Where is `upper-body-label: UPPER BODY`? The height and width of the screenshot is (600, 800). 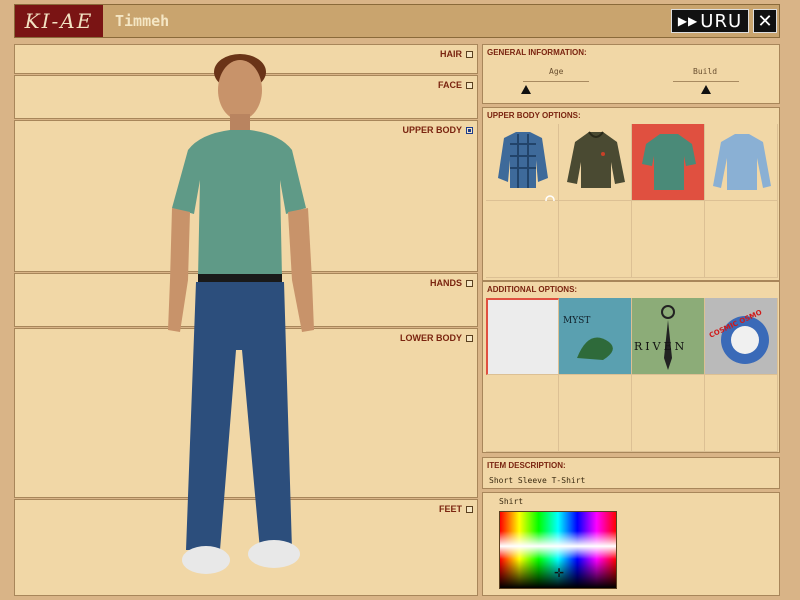 upper-body-label: UPPER BODY is located at coordinates (432, 130).